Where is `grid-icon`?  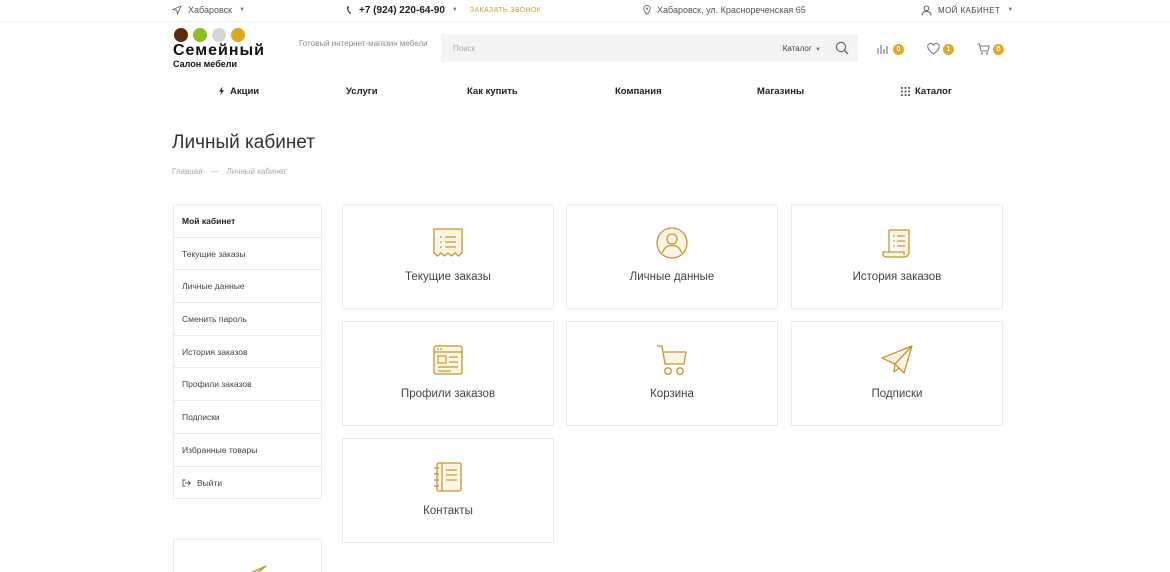 grid-icon is located at coordinates (905, 91).